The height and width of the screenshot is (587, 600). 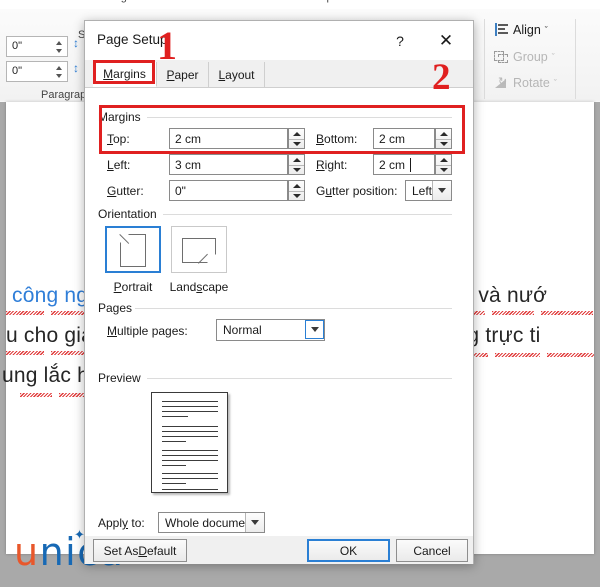 I want to click on orientation-group-title: Orientation, so click(x=127, y=214).